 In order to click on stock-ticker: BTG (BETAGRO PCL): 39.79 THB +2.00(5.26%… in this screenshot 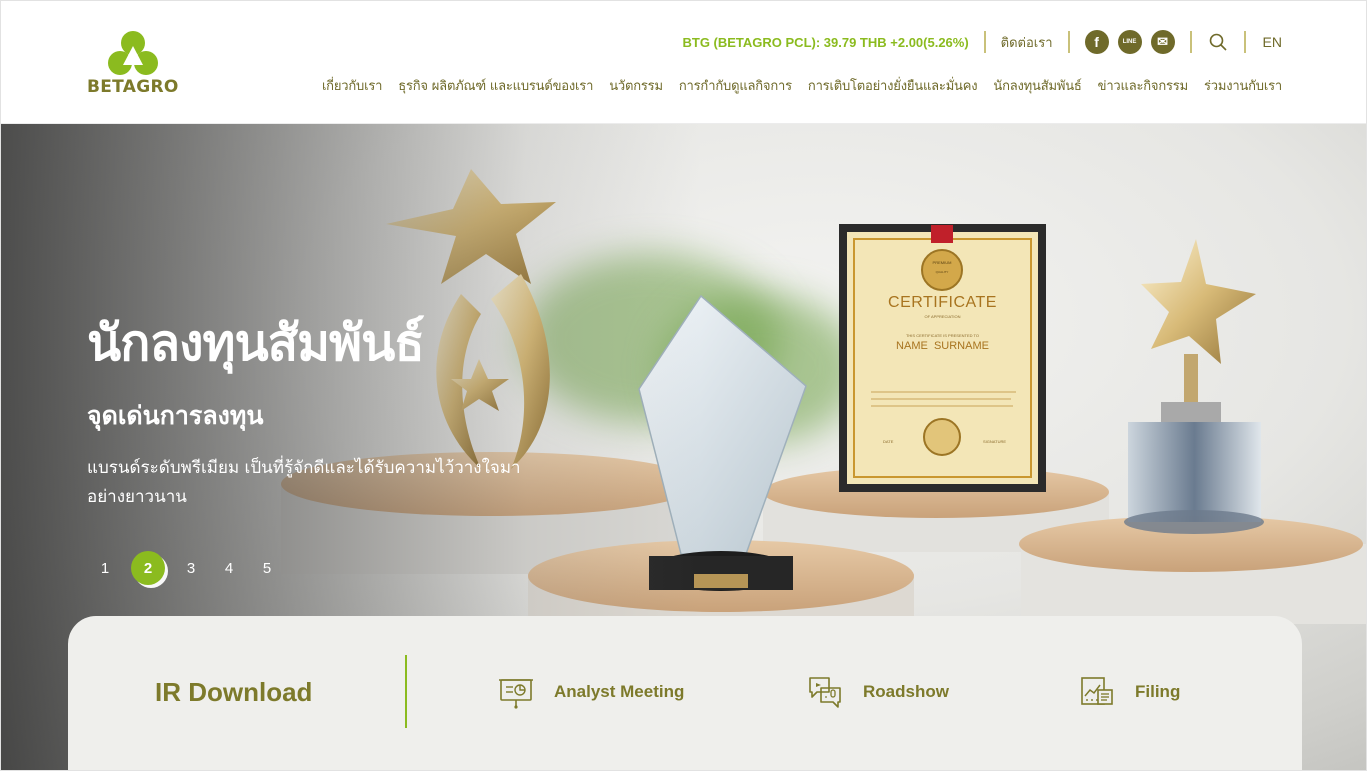, I will do `click(825, 42)`.